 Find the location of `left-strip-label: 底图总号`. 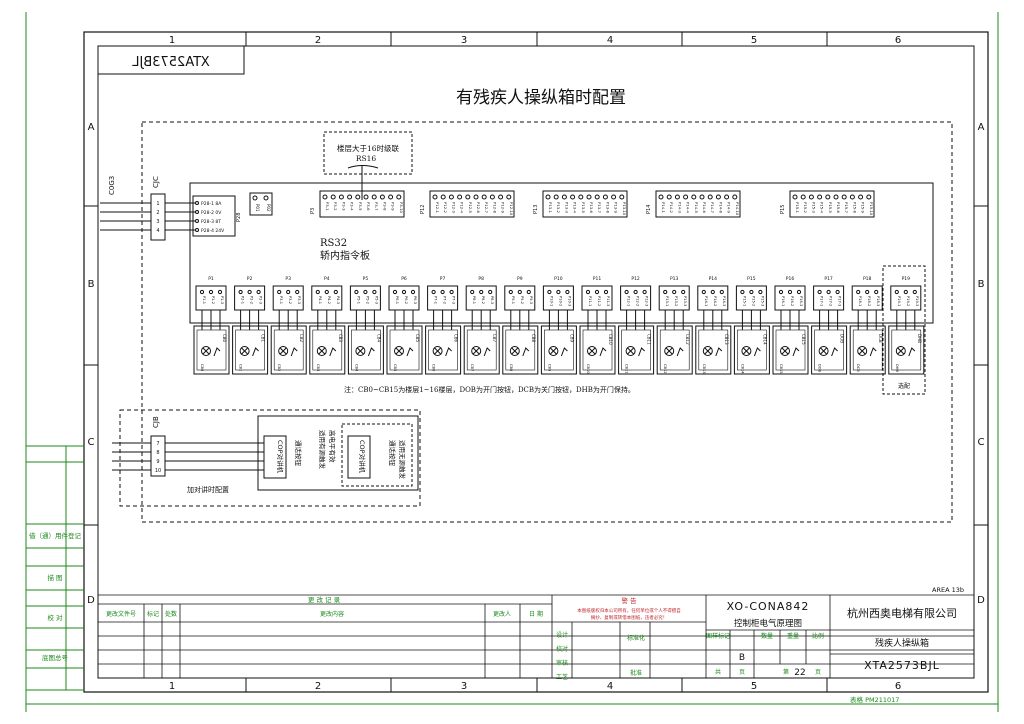

left-strip-label: 底图总号 is located at coordinates (55, 657).